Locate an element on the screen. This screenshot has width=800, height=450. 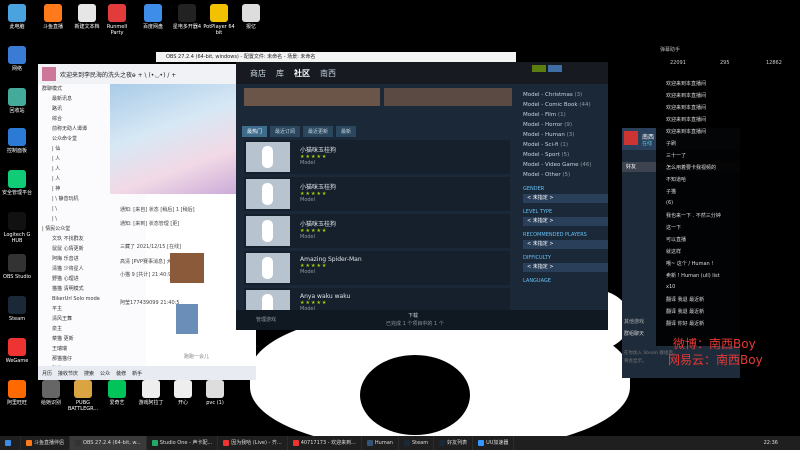
group-chat-label: 群组聊天 is located at coordinates (634, 333).